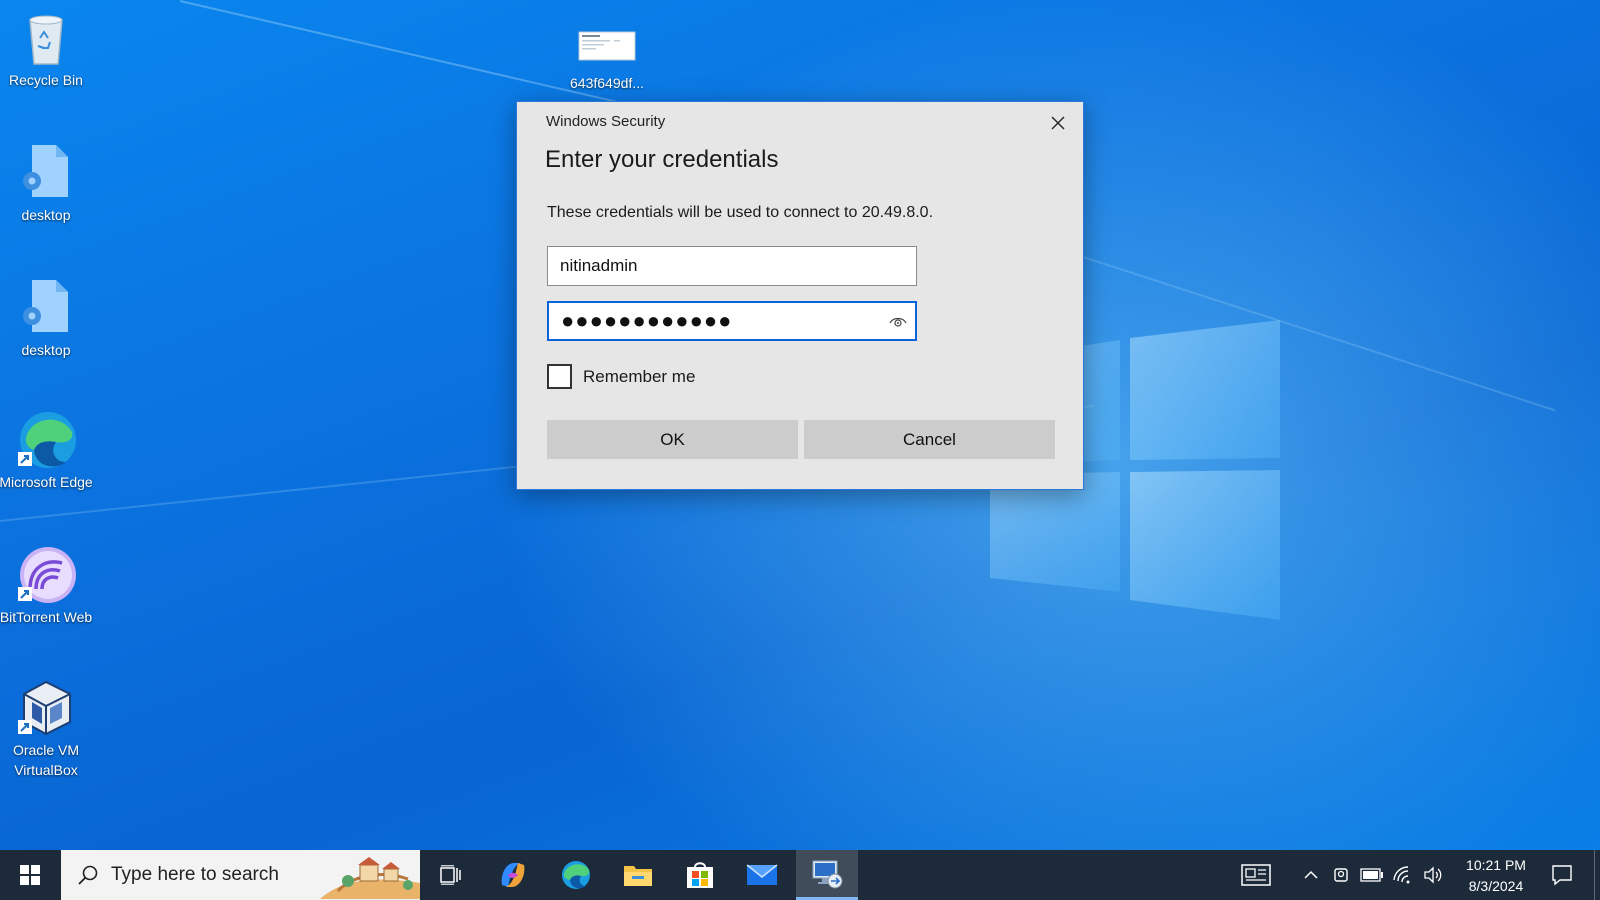  I want to click on network-status, so click(1403, 875).